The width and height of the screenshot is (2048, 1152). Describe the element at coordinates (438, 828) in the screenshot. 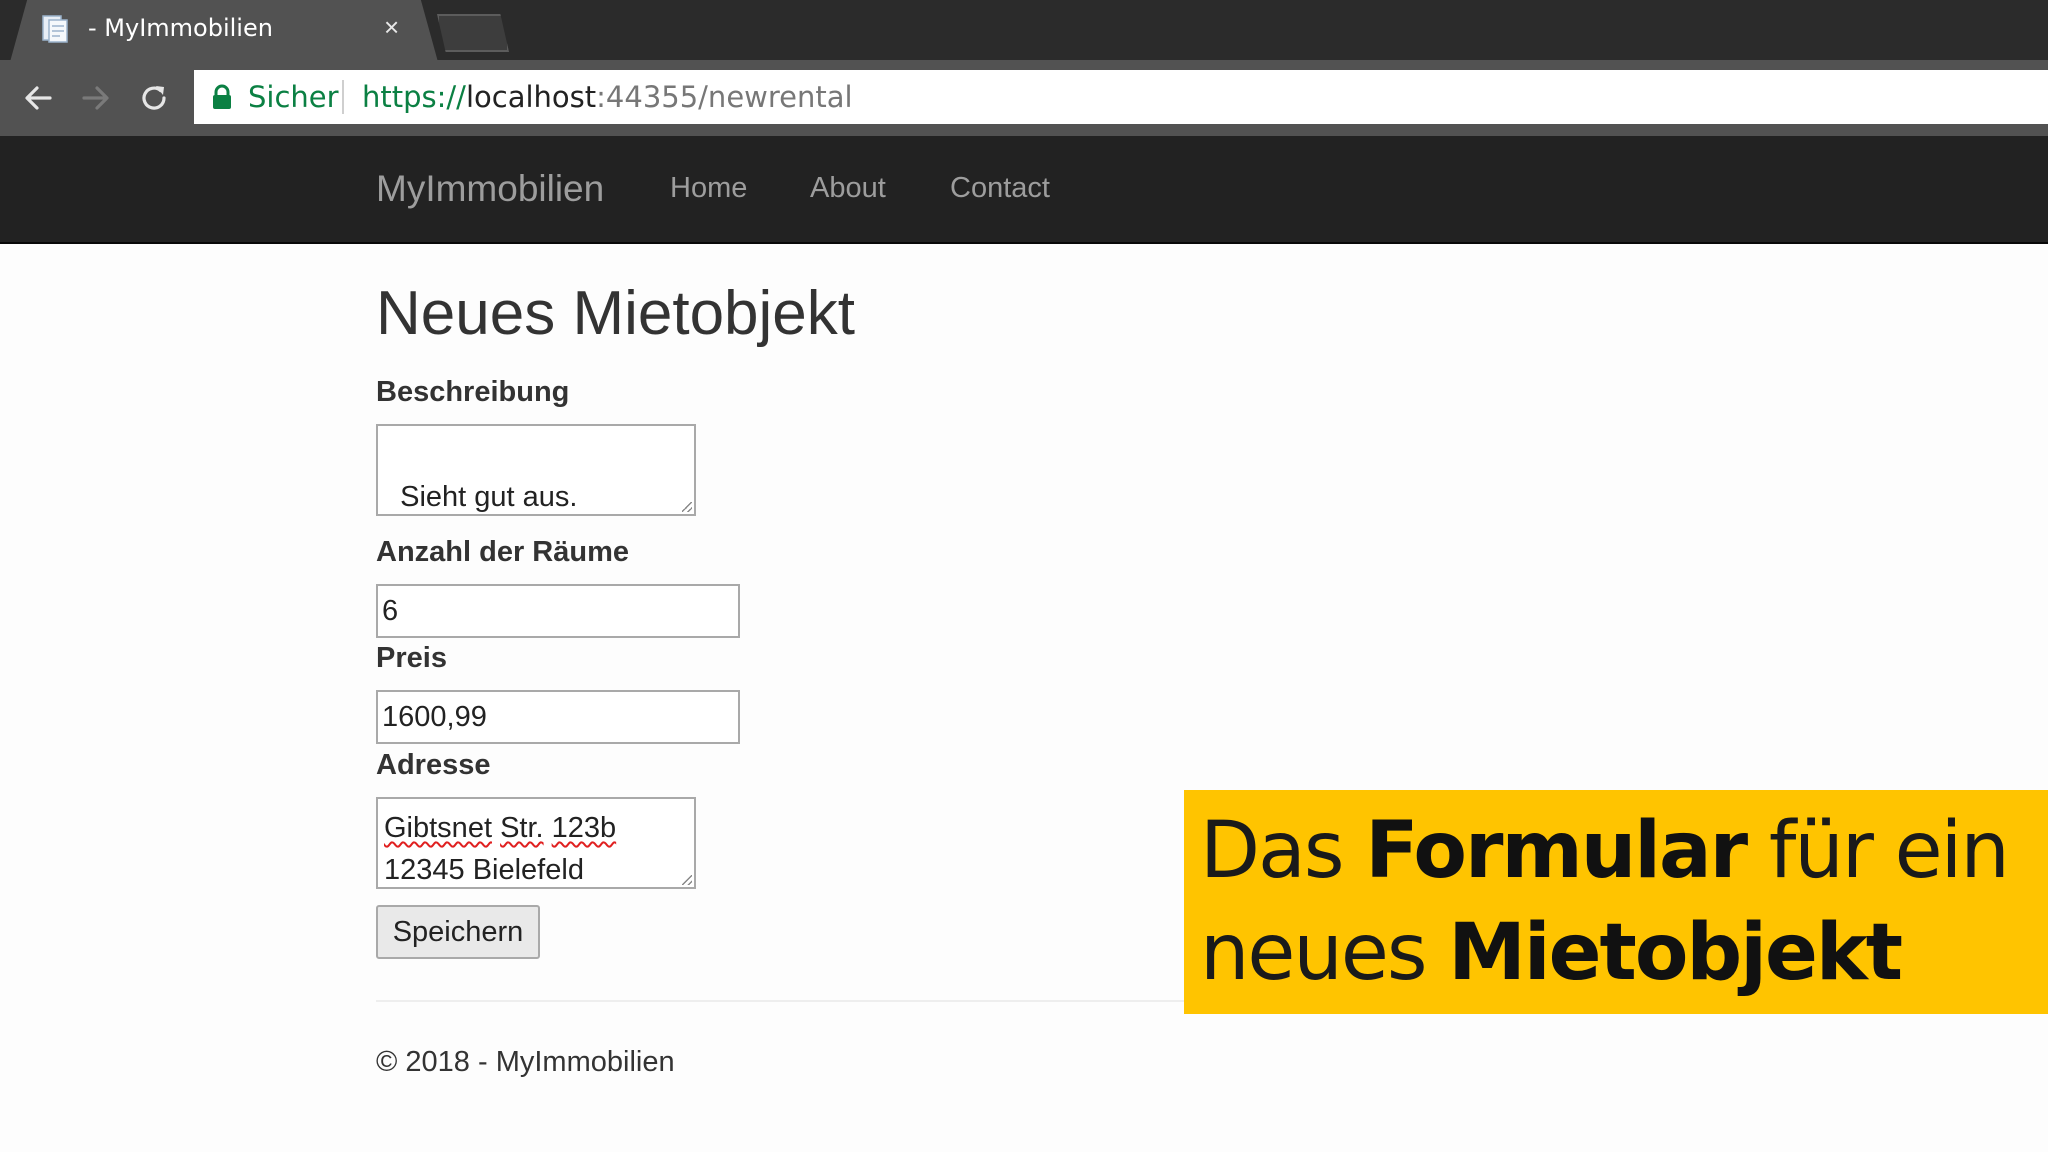

I see `address-word-1: Gibtsnet` at that location.